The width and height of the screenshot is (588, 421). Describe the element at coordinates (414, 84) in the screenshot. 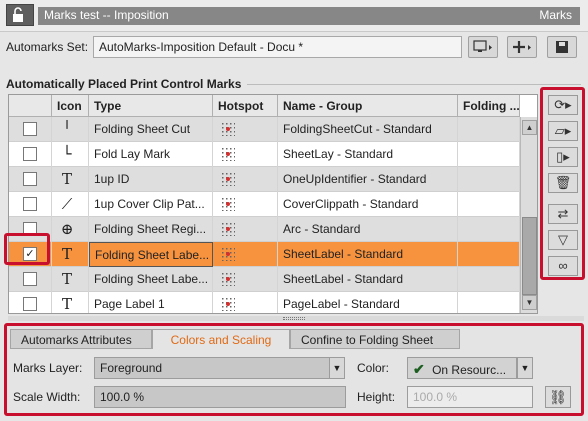

I see `section-divider` at that location.